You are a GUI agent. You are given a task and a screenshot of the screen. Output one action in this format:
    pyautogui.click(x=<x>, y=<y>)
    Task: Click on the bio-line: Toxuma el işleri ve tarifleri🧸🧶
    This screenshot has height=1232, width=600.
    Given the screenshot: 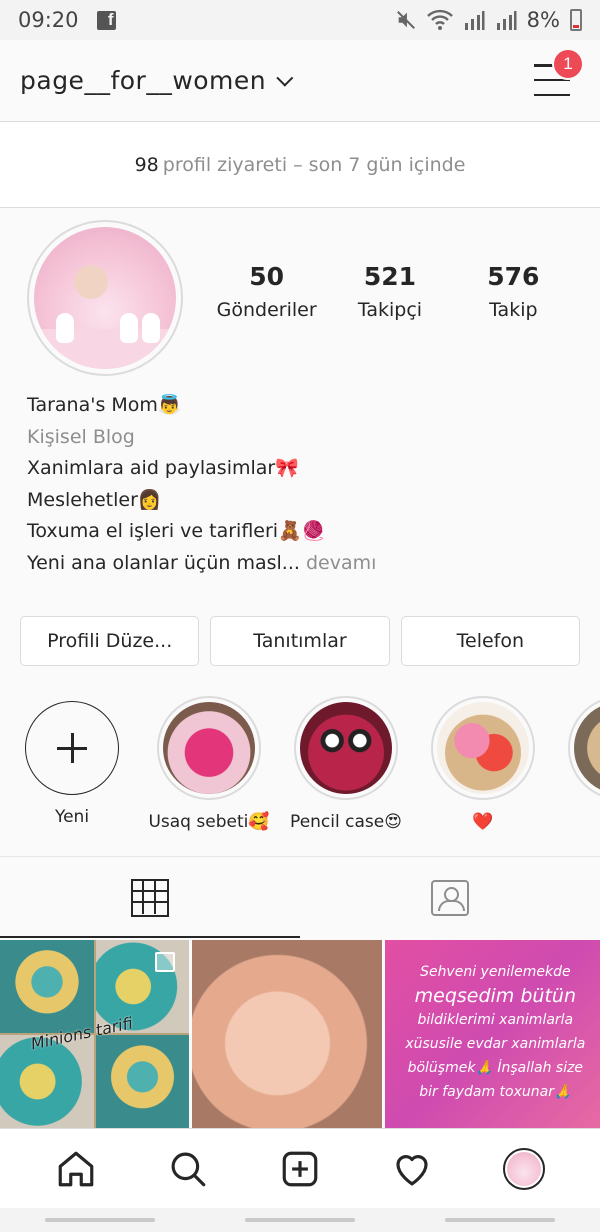 What is the action you would take?
    pyautogui.click(x=176, y=531)
    